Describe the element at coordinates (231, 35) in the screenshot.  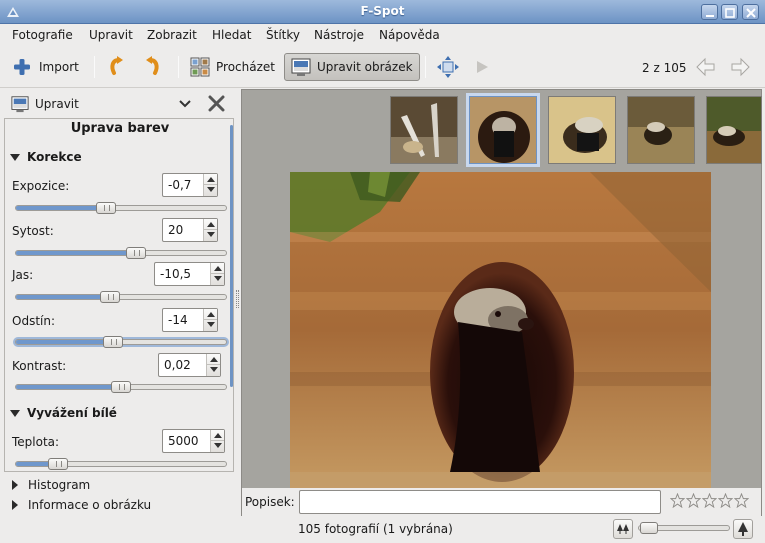
I see `menu-hledat: Hledat` at that location.